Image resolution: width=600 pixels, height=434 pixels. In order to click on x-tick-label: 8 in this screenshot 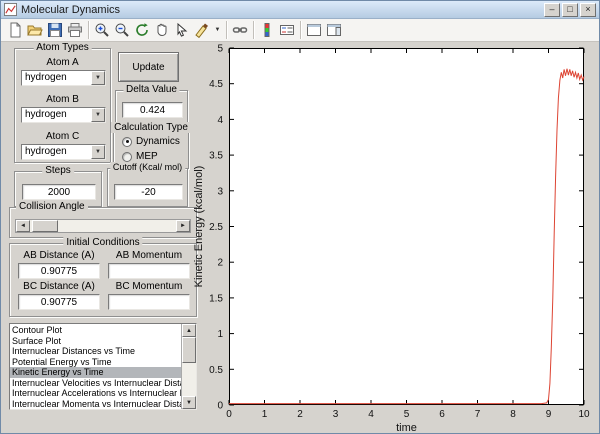, I will do `click(513, 414)`.